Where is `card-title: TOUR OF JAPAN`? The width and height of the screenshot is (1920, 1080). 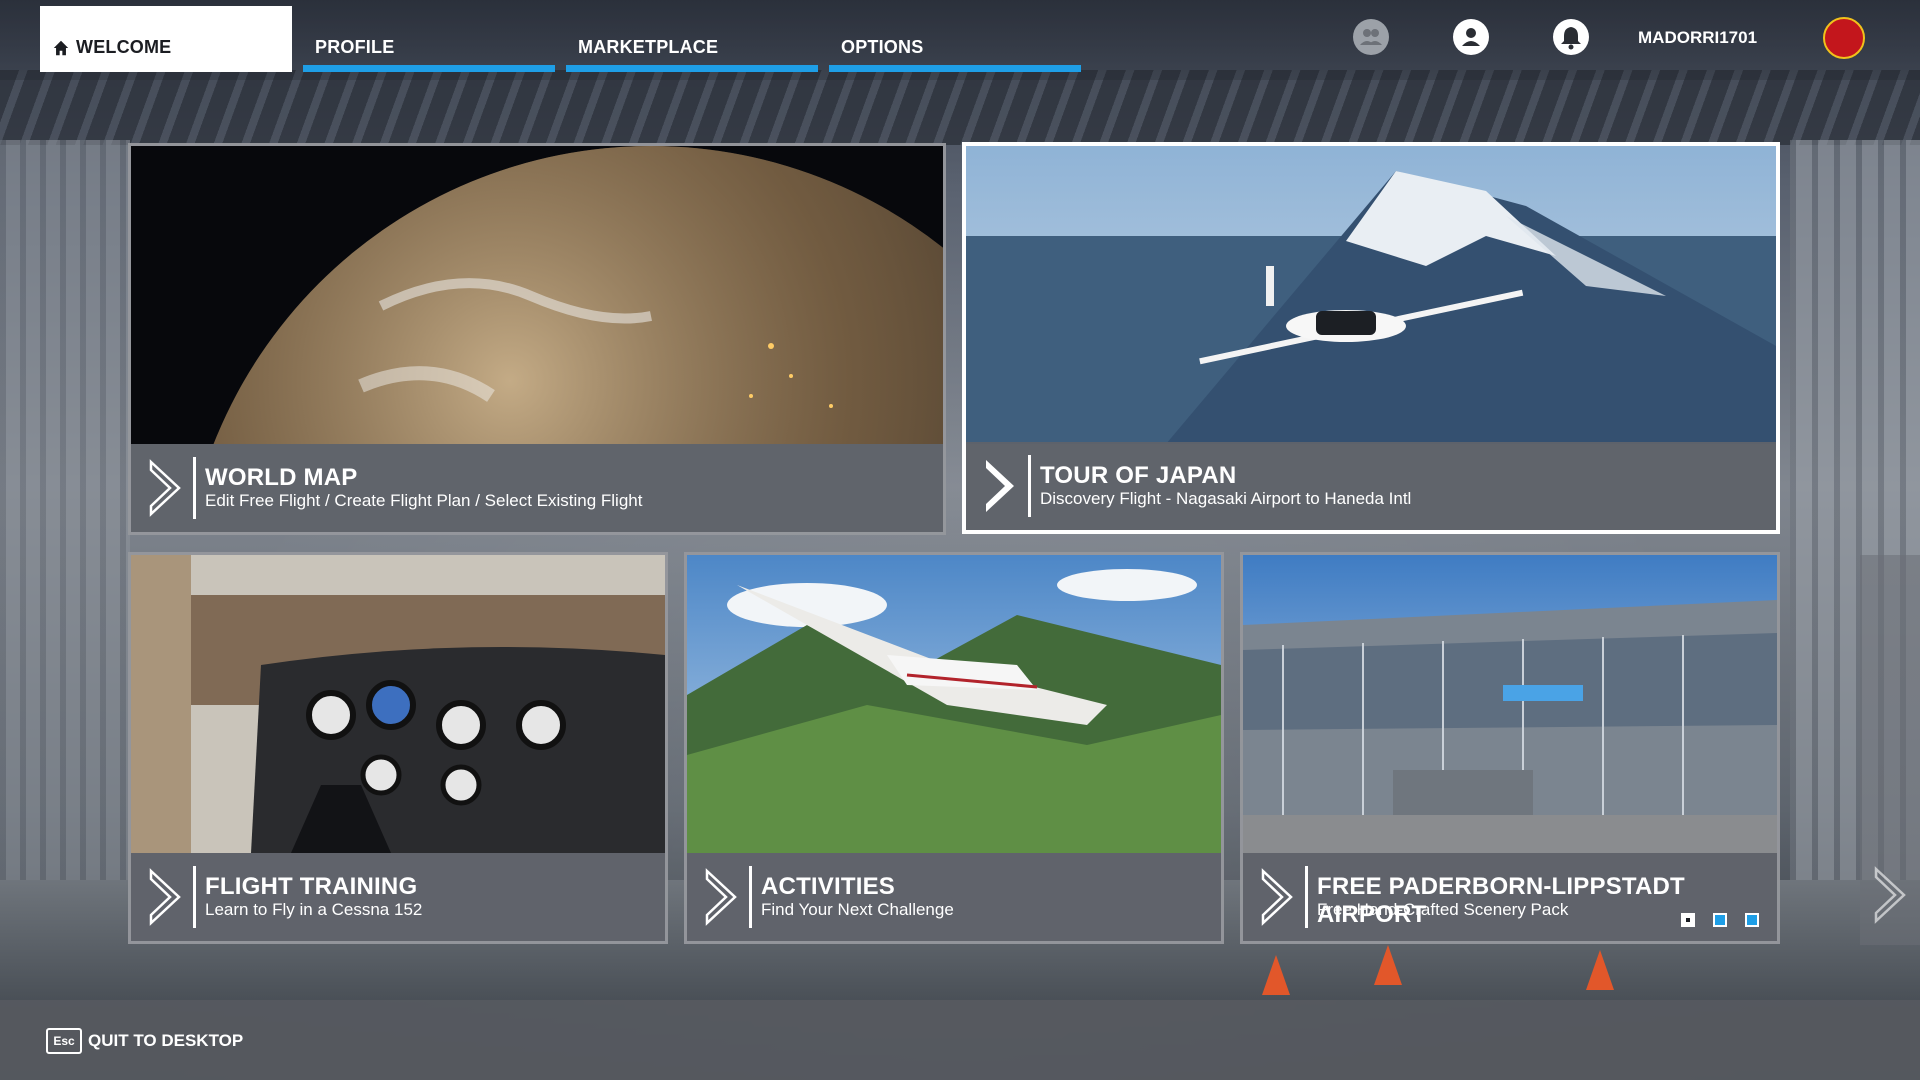
card-title: TOUR OF JAPAN is located at coordinates (1138, 475).